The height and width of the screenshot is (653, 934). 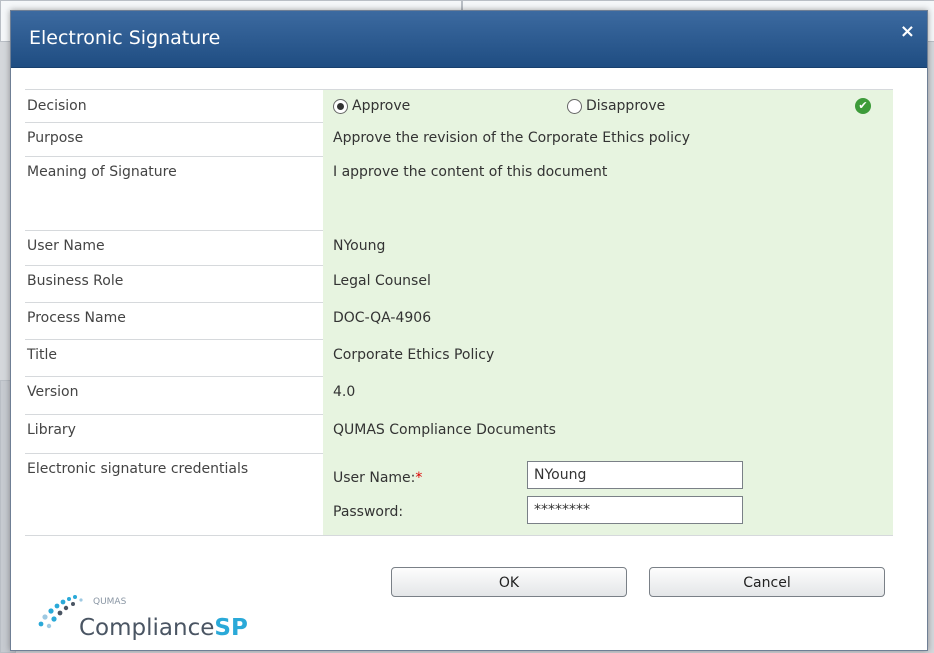 I want to click on approve-radio-label: Approve, so click(x=381, y=106).